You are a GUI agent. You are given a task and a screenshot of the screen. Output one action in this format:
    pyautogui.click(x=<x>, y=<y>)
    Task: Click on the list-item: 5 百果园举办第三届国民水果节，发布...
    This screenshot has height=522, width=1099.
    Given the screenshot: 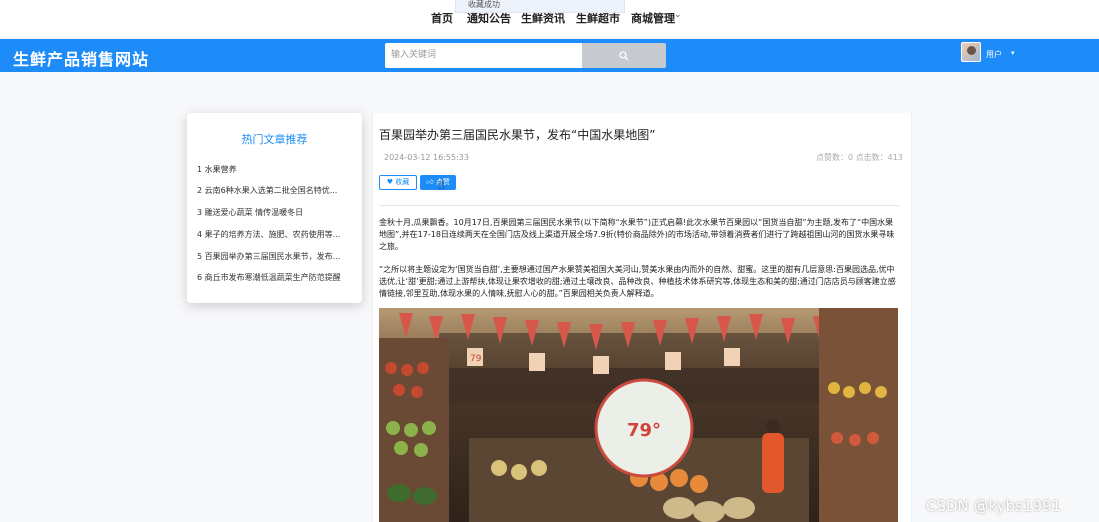 What is the action you would take?
    pyautogui.click(x=271, y=256)
    